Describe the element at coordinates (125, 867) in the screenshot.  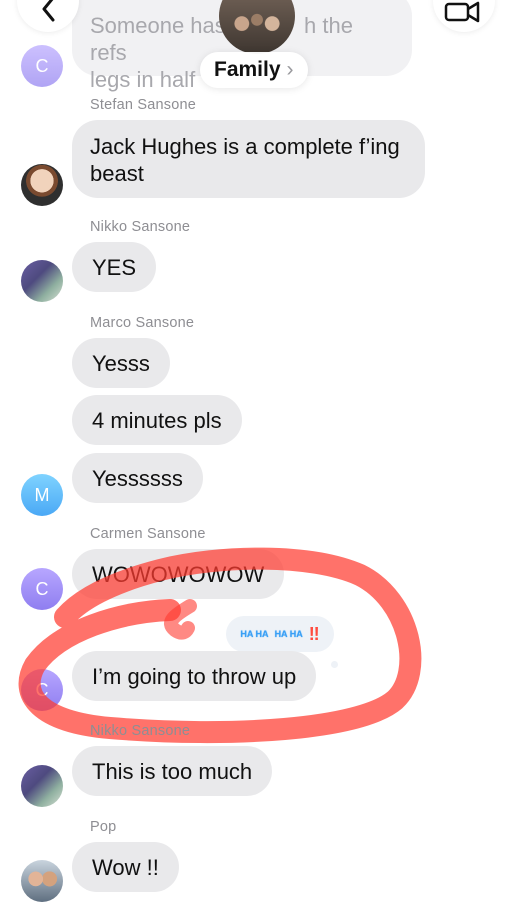
I see `message-bubble: Wow !!` at that location.